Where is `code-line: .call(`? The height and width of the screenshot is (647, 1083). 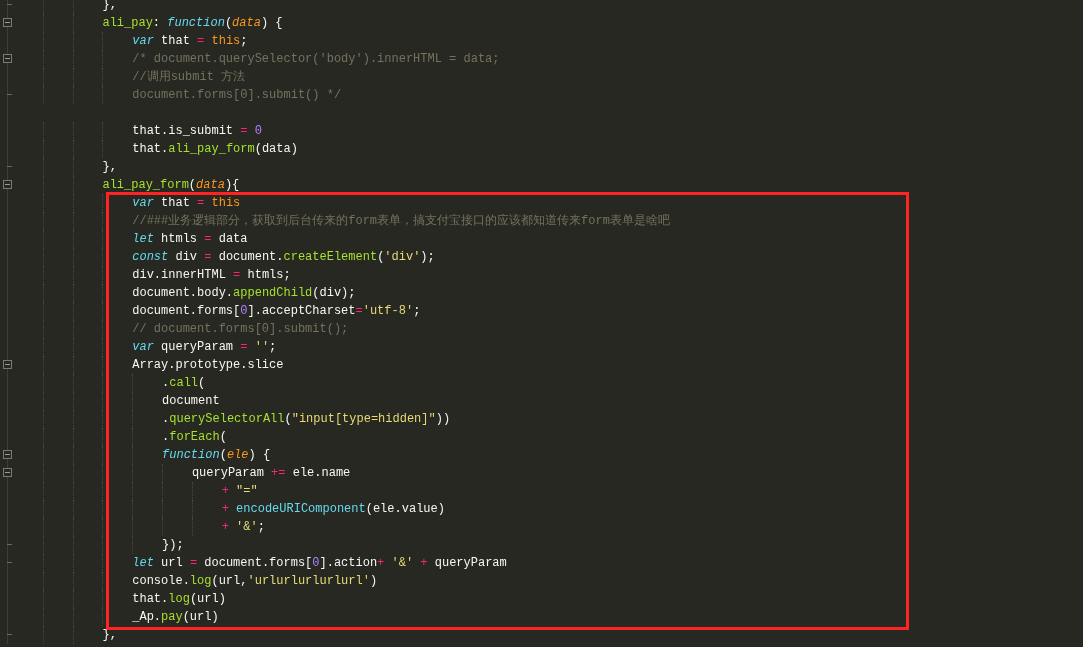 code-line: .call( is located at coordinates (184, 383).